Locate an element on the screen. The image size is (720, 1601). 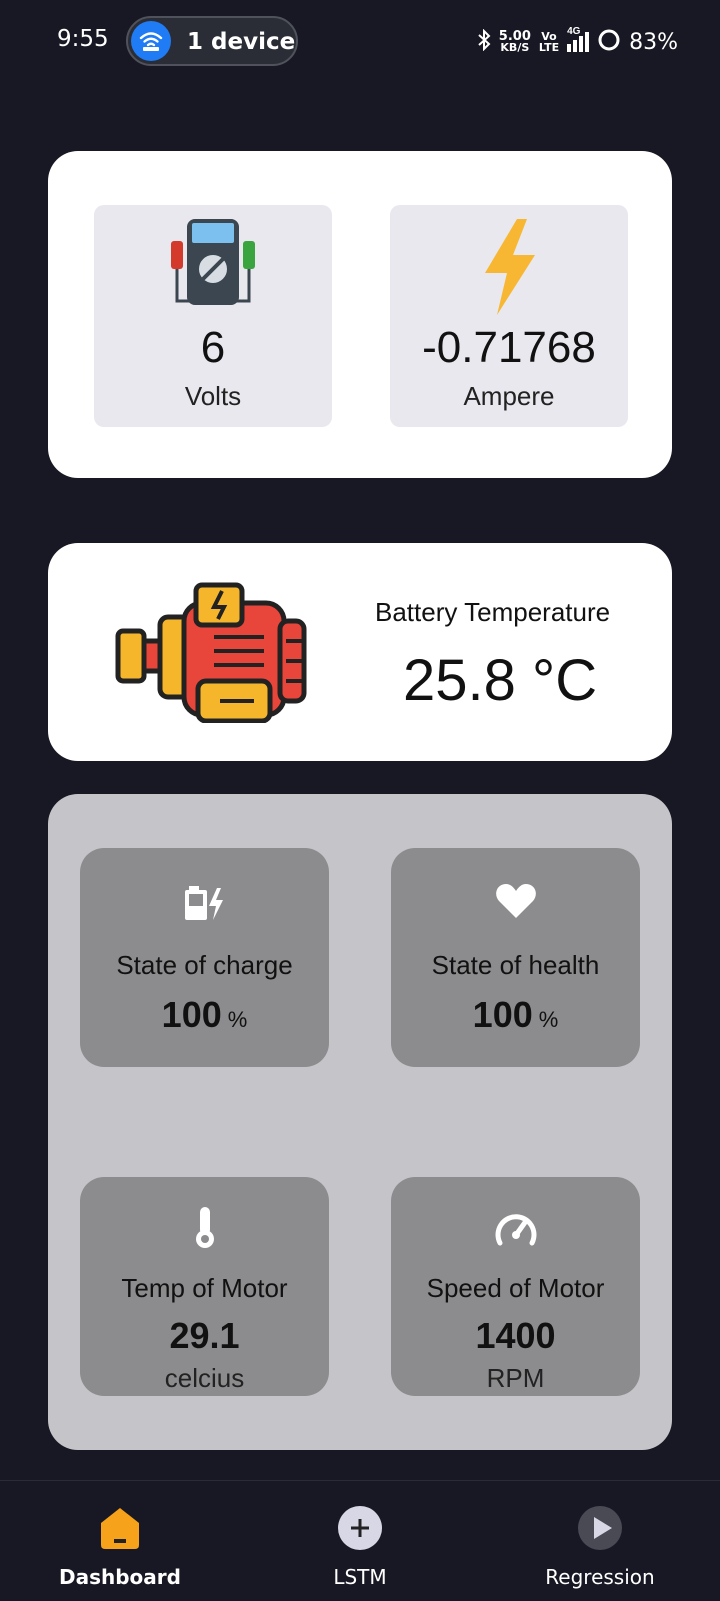
current-unit: Ampere is located at coordinates (509, 396).